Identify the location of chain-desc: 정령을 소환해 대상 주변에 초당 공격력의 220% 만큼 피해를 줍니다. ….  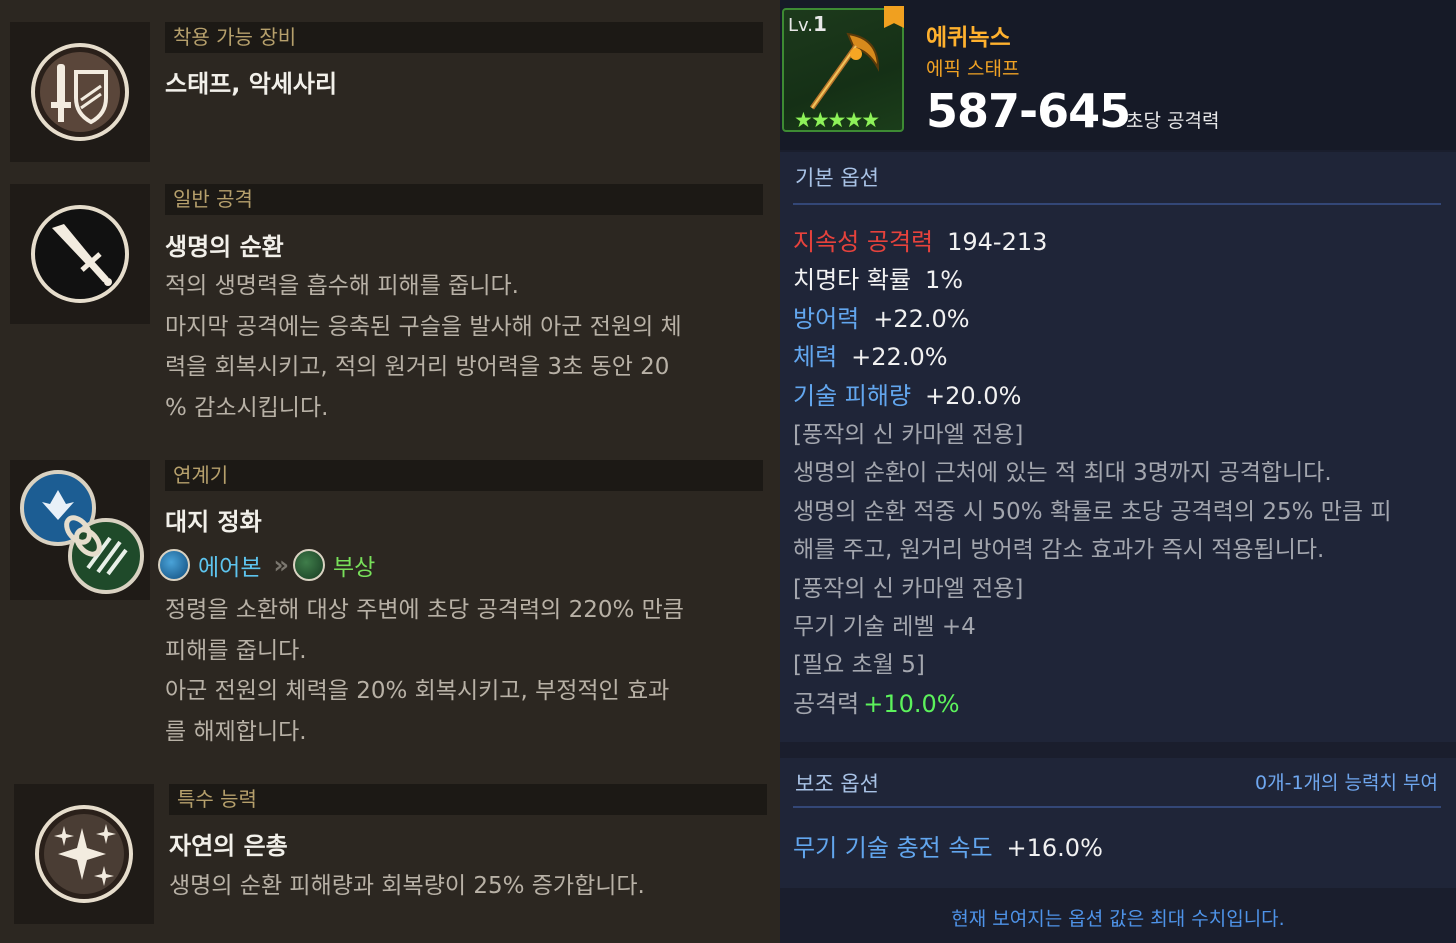
(455, 671).